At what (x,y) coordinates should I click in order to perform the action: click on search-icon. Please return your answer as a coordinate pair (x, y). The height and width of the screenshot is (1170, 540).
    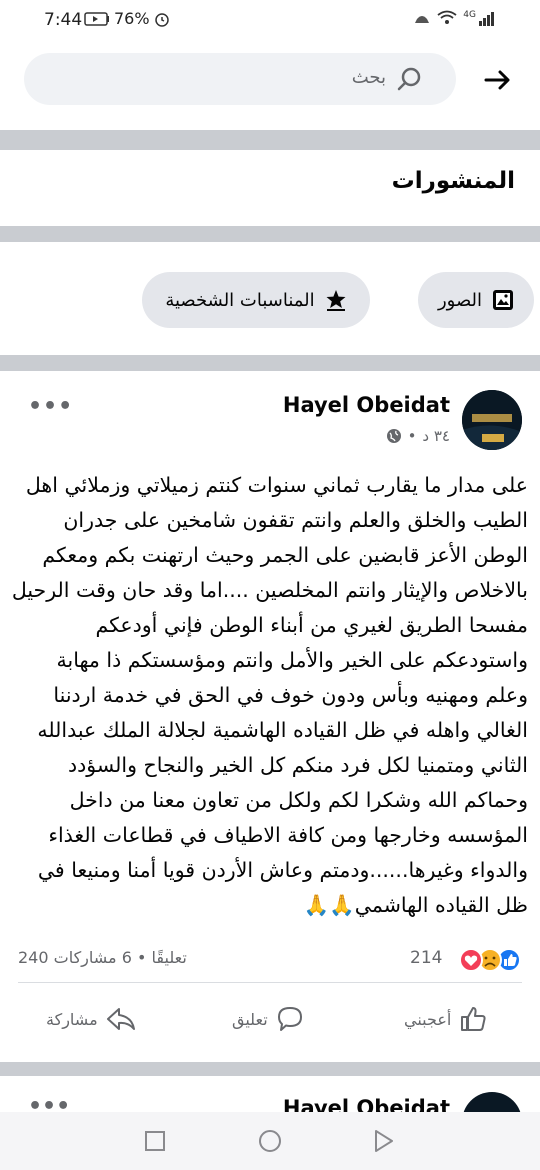
    Looking at the image, I should click on (409, 79).